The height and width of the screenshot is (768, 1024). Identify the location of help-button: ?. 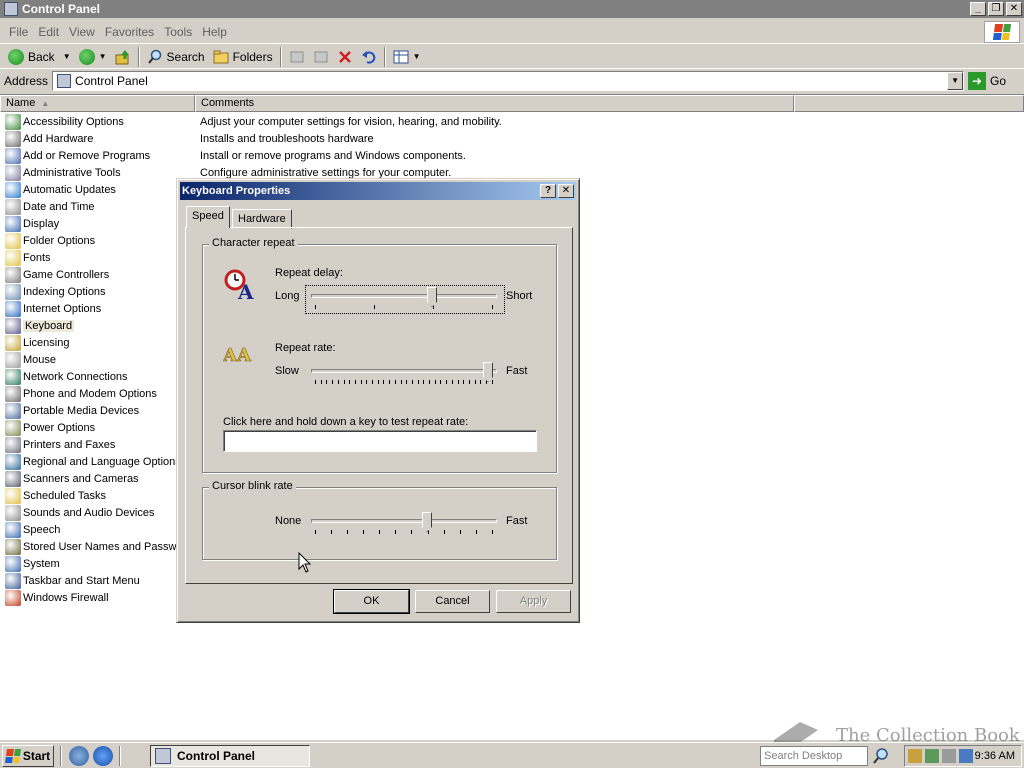
(548, 191).